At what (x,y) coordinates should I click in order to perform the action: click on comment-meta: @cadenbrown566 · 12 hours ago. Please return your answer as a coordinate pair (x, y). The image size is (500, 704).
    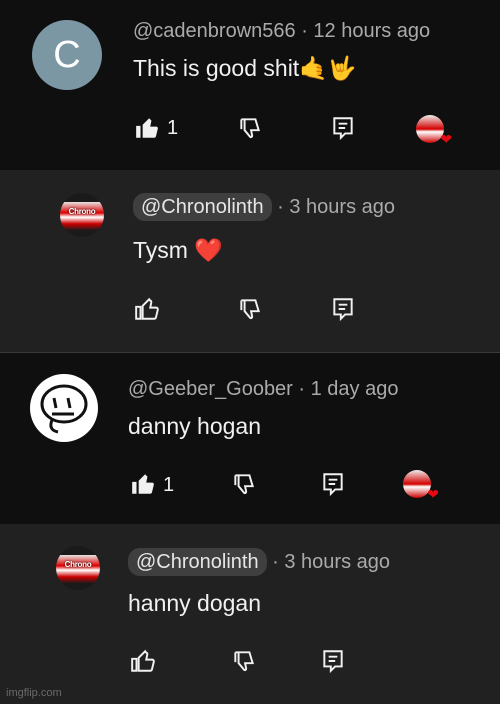
    Looking at the image, I should click on (281, 31).